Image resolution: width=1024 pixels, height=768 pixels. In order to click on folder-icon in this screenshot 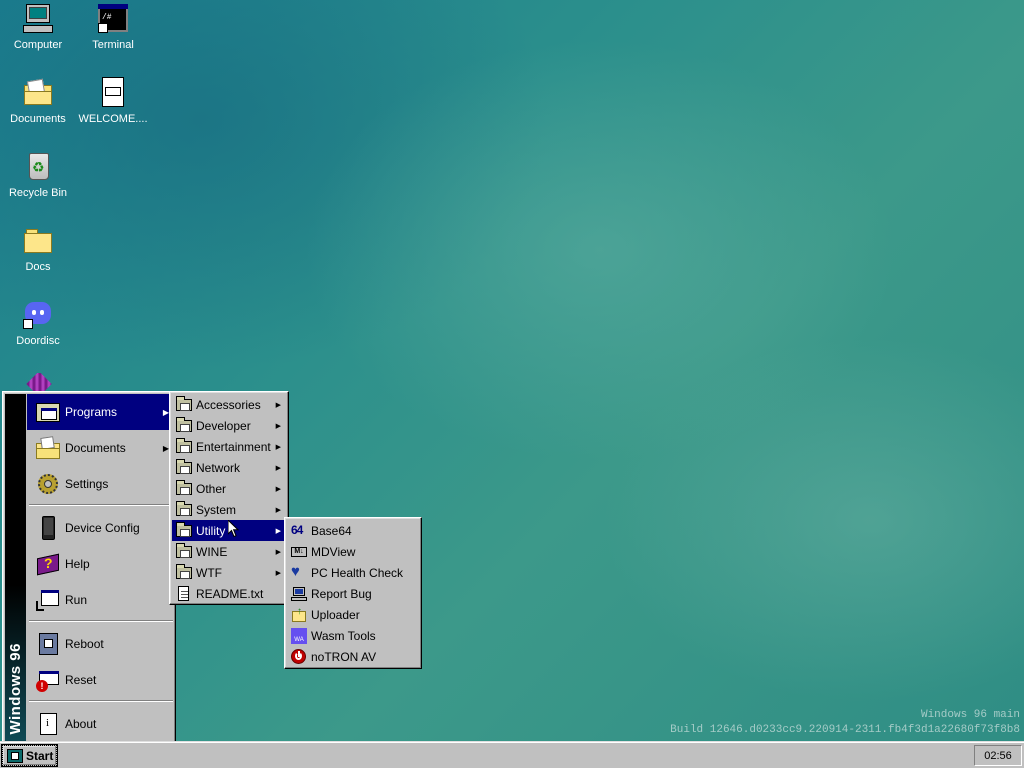, I will do `click(38, 241)`.